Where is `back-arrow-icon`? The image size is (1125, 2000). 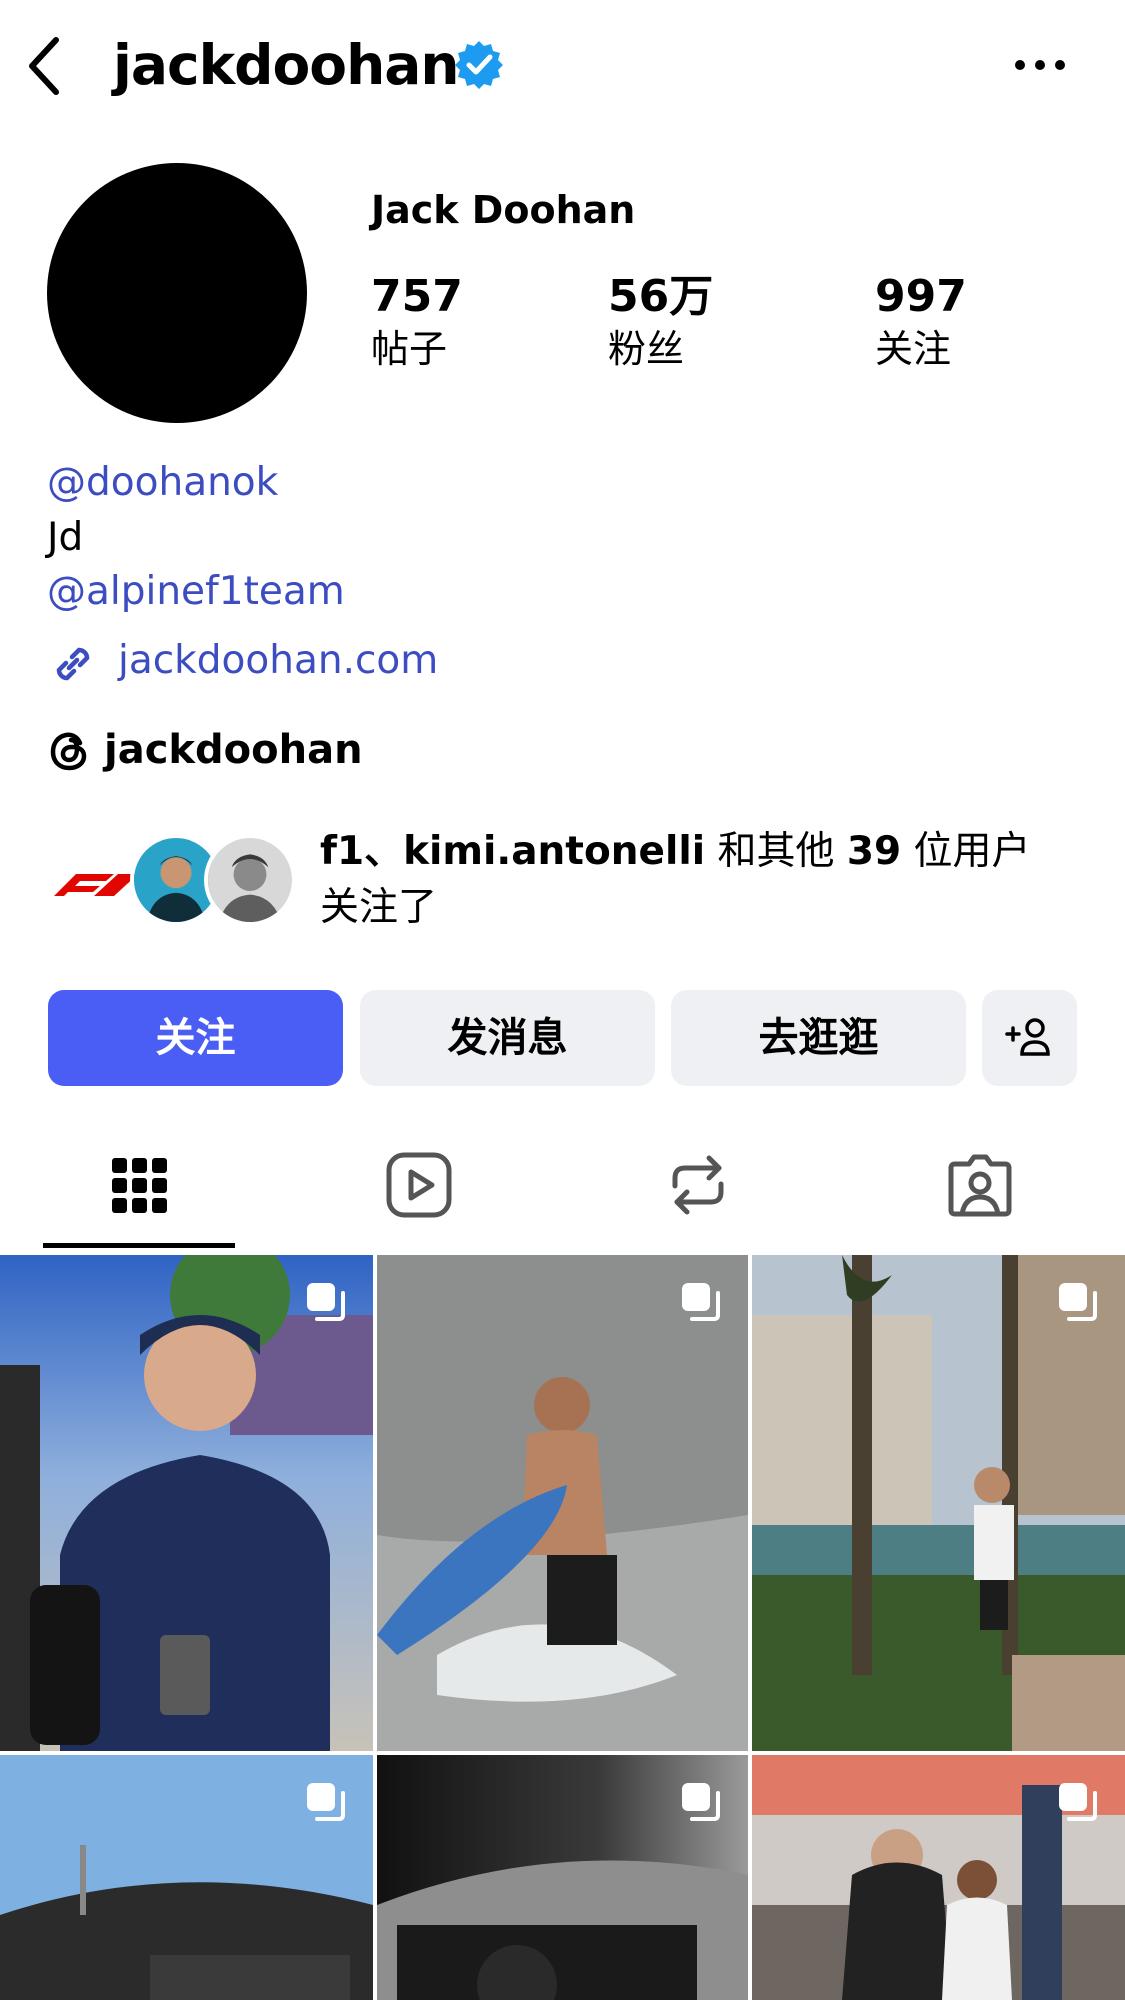 back-arrow-icon is located at coordinates (44, 66).